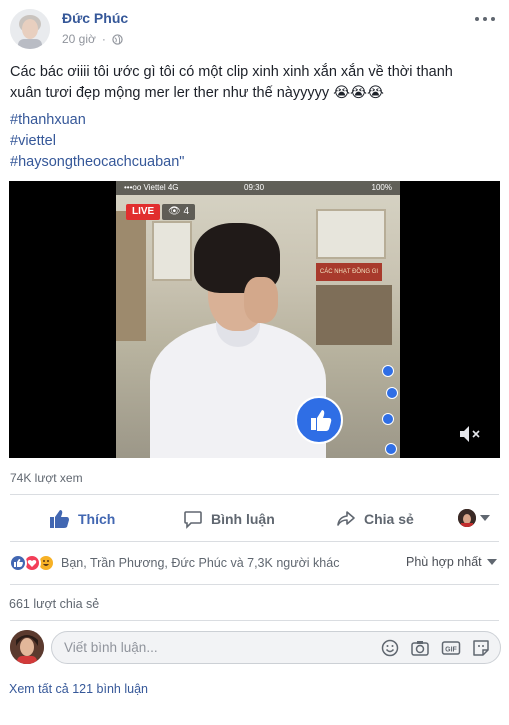  What do you see at coordinates (97, 519) in the screenshot?
I see `like-label: Thích` at bounding box center [97, 519].